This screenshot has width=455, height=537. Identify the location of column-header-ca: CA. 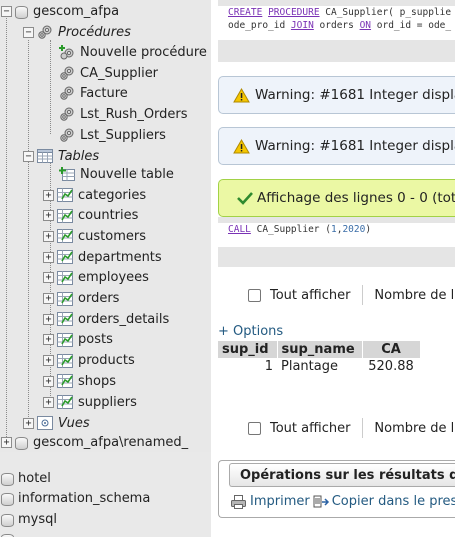
(391, 349).